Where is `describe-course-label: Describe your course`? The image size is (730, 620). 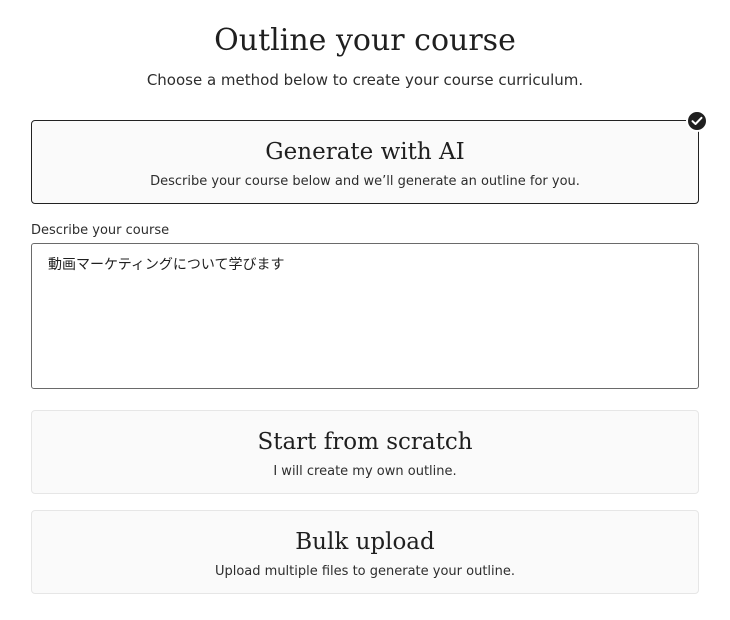
describe-course-label: Describe your course is located at coordinates (100, 230).